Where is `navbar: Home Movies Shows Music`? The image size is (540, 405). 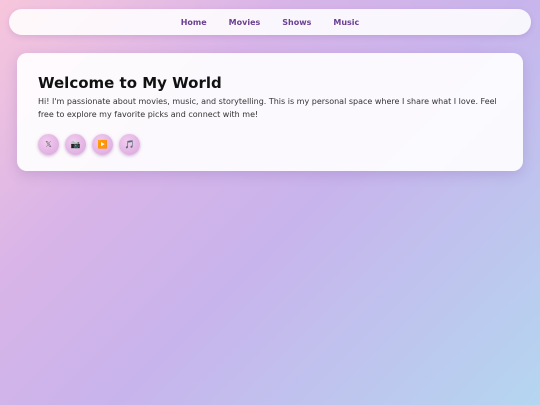
navbar: Home Movies Shows Music is located at coordinates (270, 22).